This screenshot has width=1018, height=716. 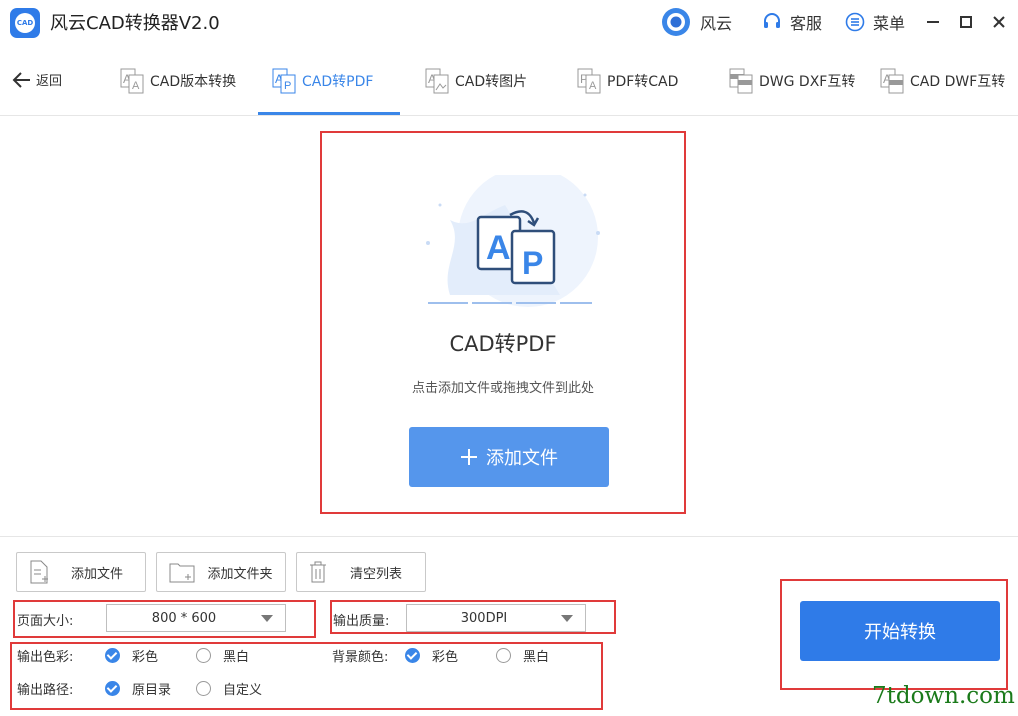 What do you see at coordinates (522, 655) in the screenshot?
I see `bg-color-option-bw: 黑白` at bounding box center [522, 655].